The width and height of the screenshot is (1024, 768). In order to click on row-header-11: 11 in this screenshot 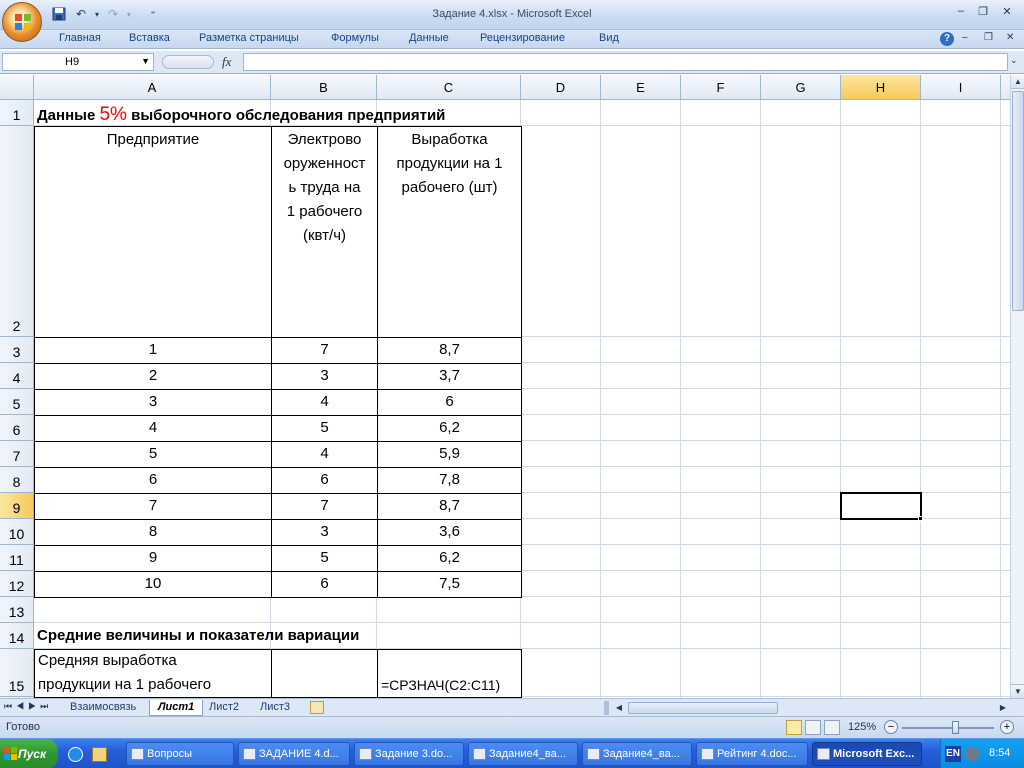, I will do `click(17, 558)`.